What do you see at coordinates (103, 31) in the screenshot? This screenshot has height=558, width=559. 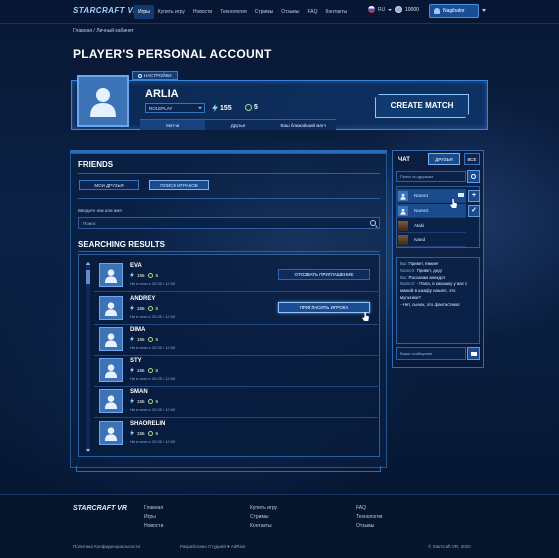 I see `breadcrumb: Главная / Личный кабинет` at bounding box center [103, 31].